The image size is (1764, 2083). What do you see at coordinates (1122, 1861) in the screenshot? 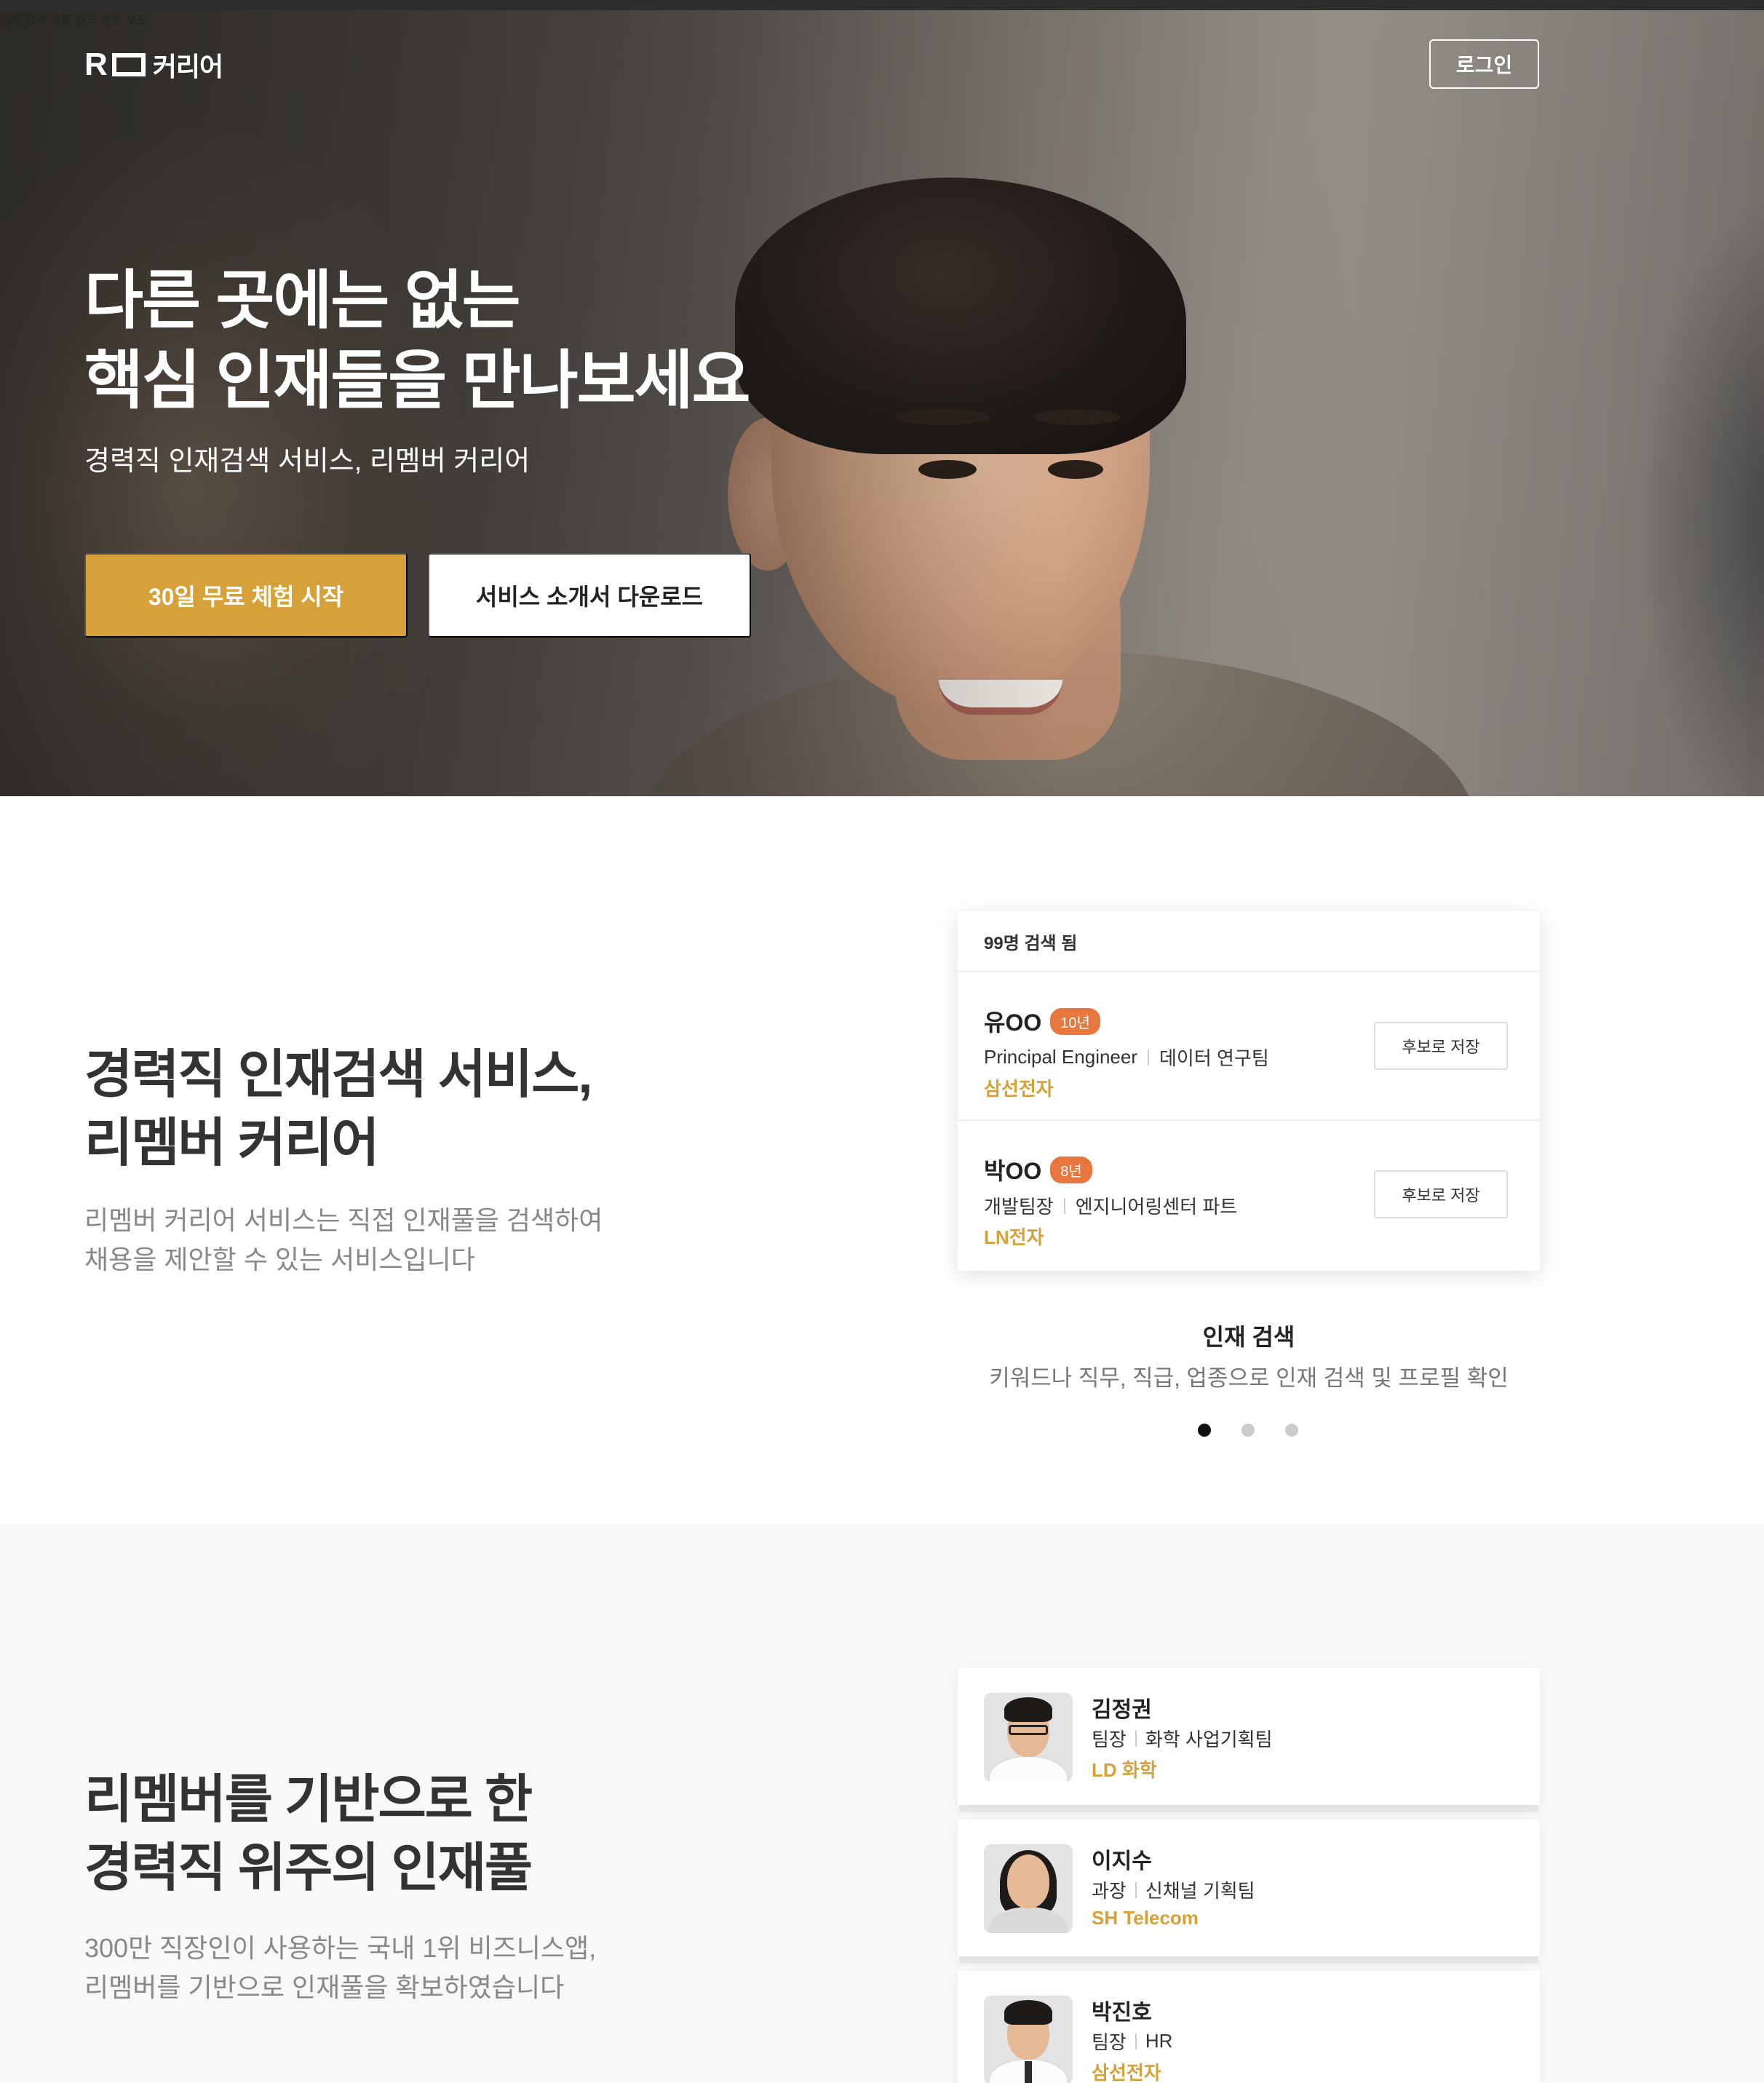
I see `profile-name: 이지수` at bounding box center [1122, 1861].